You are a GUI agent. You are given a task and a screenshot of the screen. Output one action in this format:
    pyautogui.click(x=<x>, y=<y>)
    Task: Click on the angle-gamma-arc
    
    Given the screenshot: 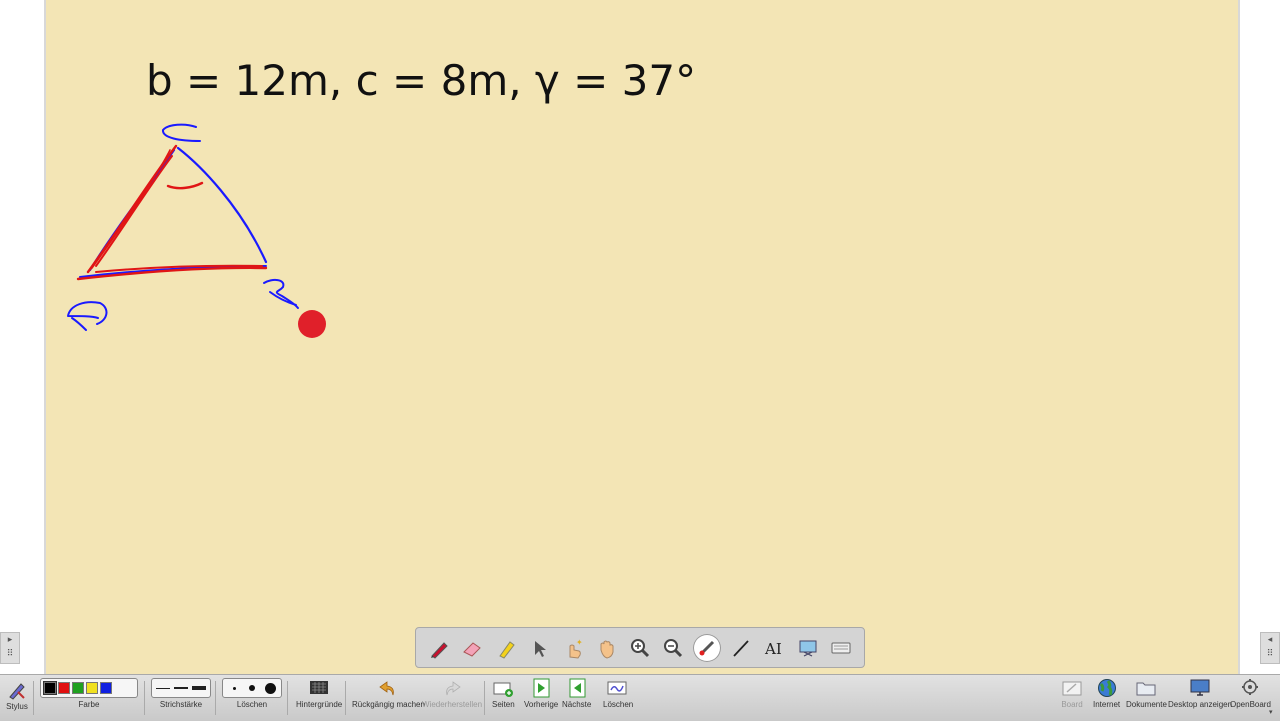 What is the action you would take?
    pyautogui.click(x=185, y=185)
    